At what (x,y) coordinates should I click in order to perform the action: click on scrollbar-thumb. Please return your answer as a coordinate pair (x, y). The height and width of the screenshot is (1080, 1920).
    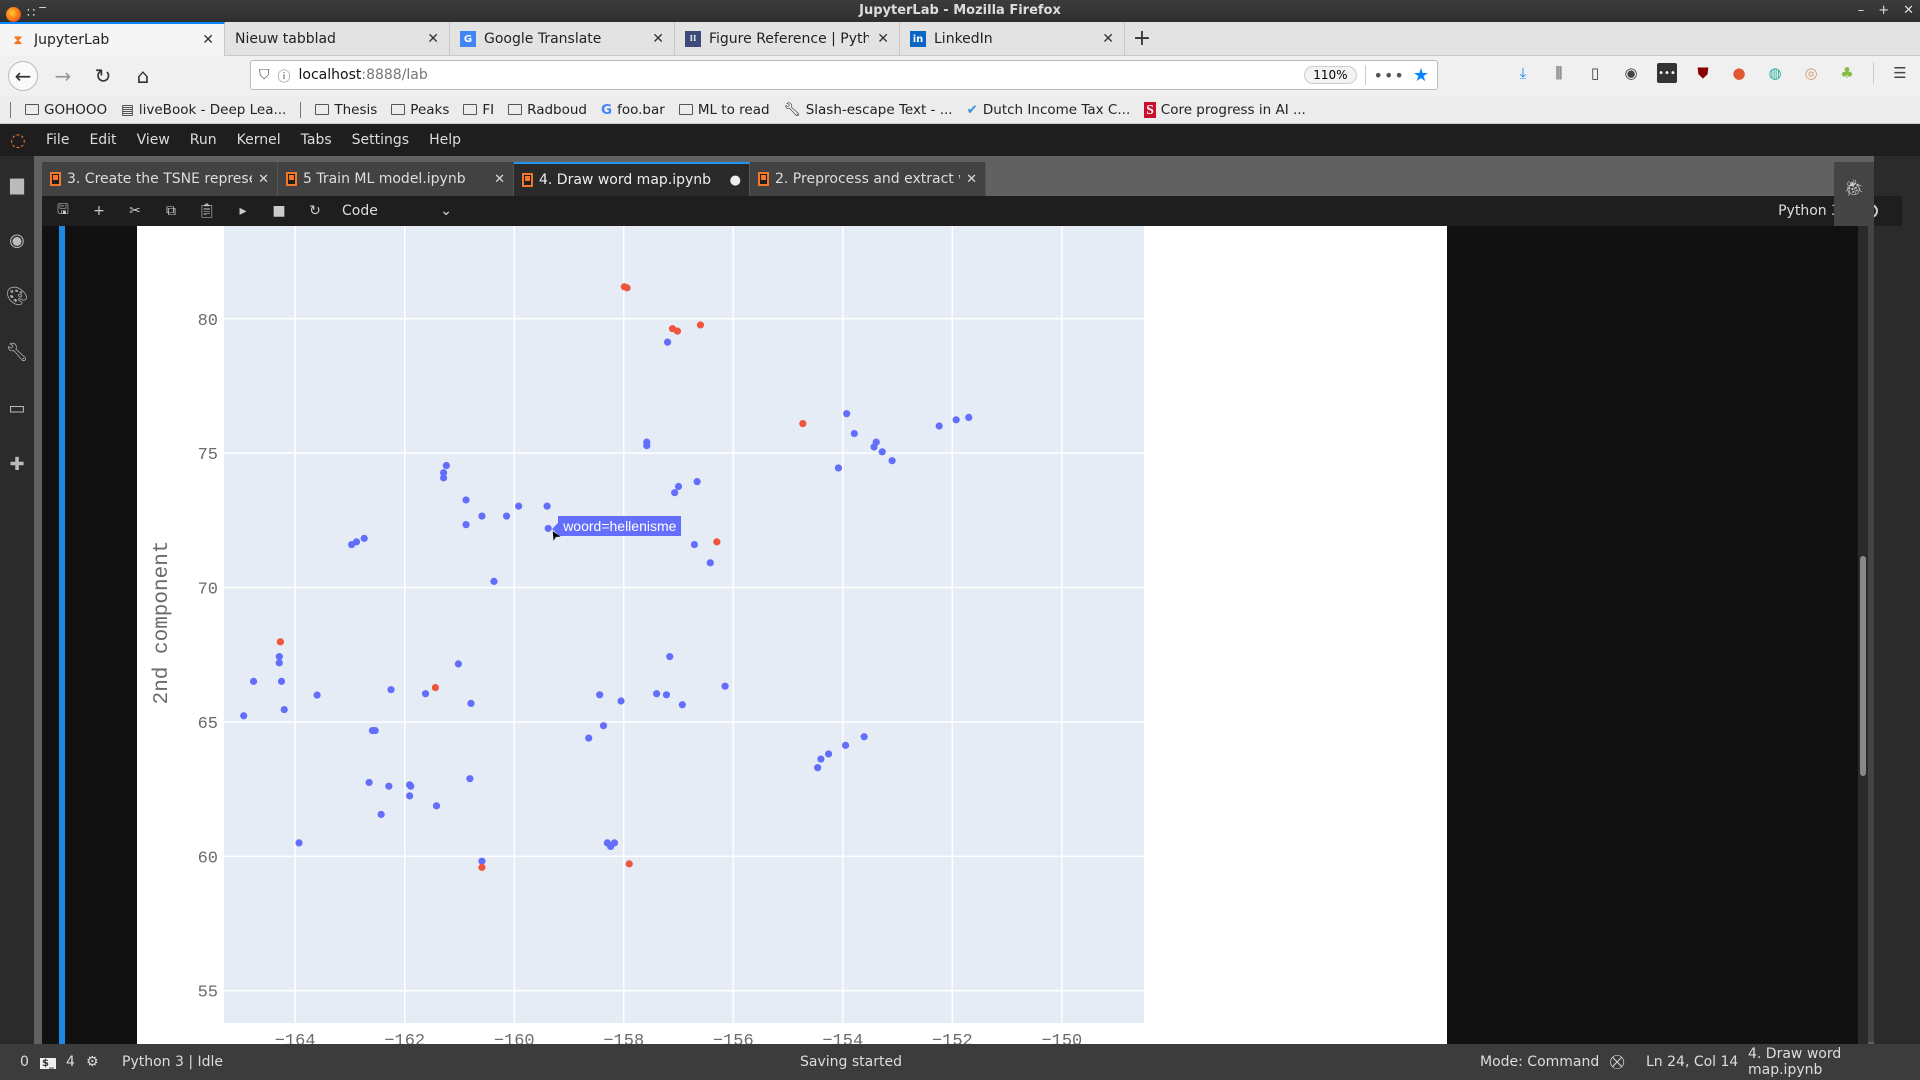
    Looking at the image, I should click on (1863, 666).